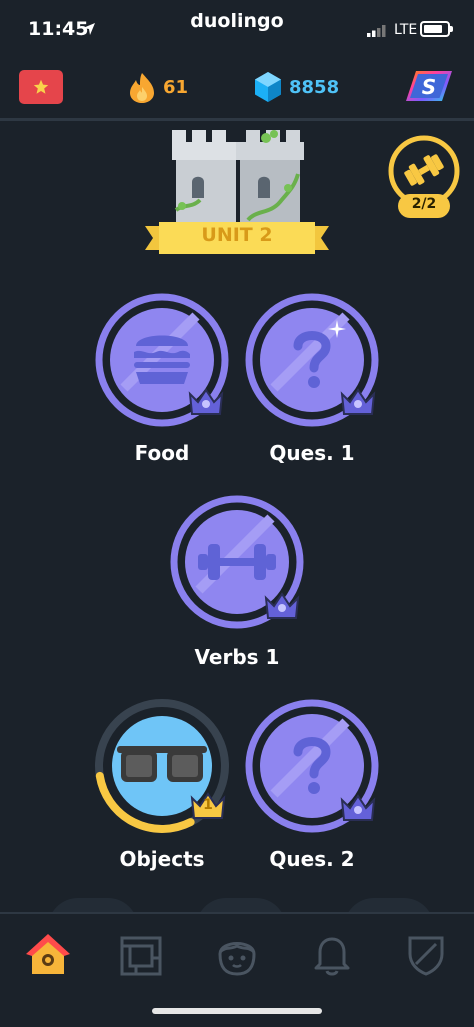 This screenshot has width=474, height=1027. Describe the element at coordinates (208, 805) in the screenshot. I see `crown-level: 1` at that location.